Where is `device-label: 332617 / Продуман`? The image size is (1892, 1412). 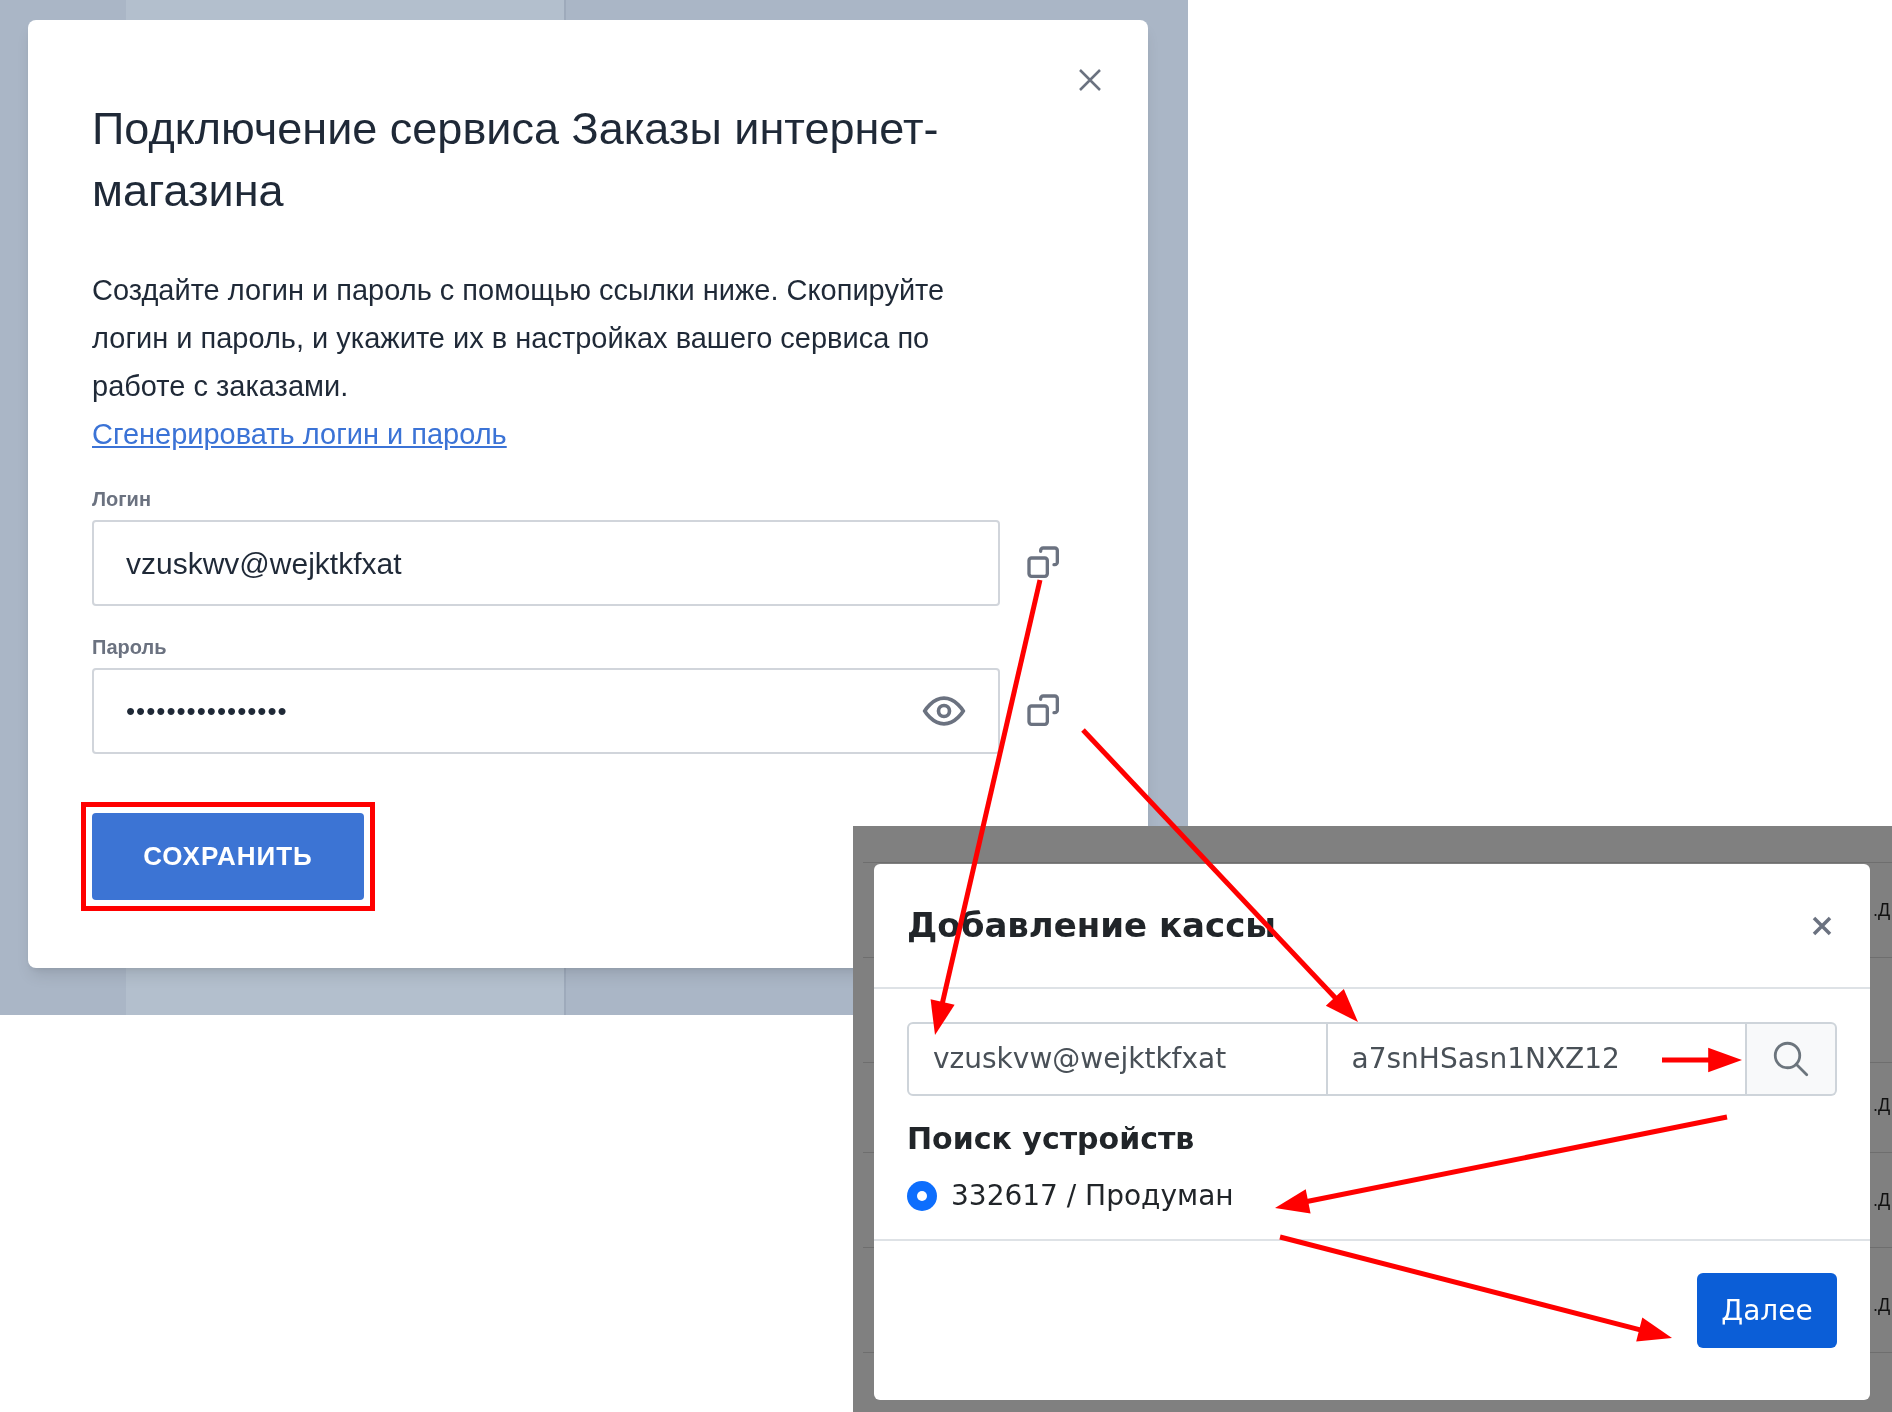 device-label: 332617 / Продуман is located at coordinates (1092, 1196).